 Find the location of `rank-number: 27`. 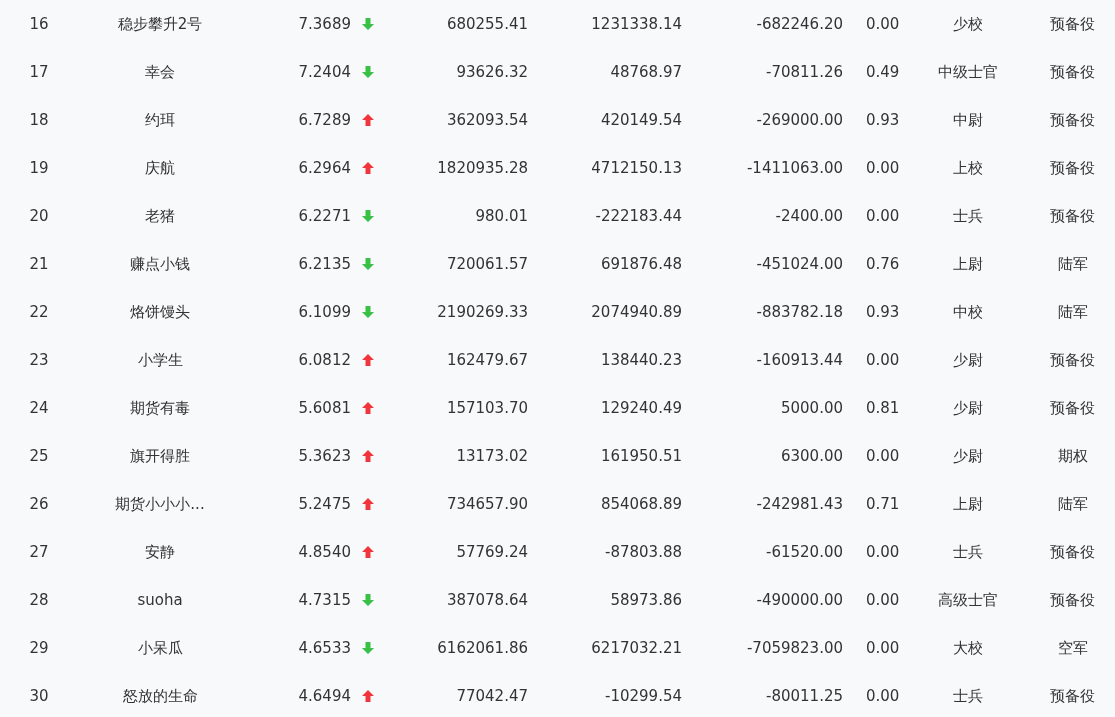

rank-number: 27 is located at coordinates (39, 552).